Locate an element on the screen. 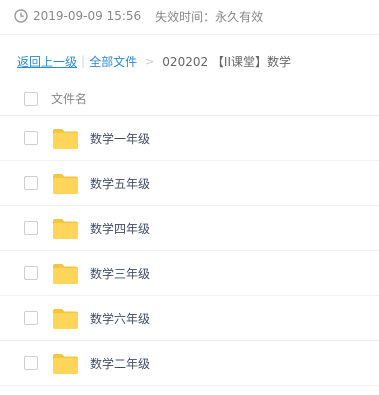 The height and width of the screenshot is (395, 379). list-item: 数学四年级 is located at coordinates (189, 228).